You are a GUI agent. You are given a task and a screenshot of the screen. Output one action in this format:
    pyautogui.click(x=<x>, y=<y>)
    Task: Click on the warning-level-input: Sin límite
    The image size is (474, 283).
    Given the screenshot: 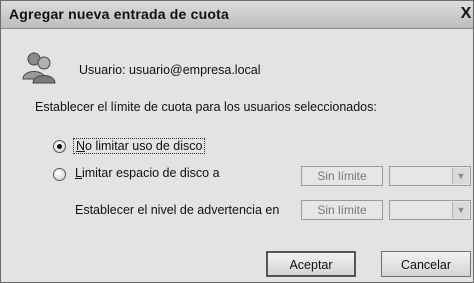 What is the action you would take?
    pyautogui.click(x=342, y=210)
    